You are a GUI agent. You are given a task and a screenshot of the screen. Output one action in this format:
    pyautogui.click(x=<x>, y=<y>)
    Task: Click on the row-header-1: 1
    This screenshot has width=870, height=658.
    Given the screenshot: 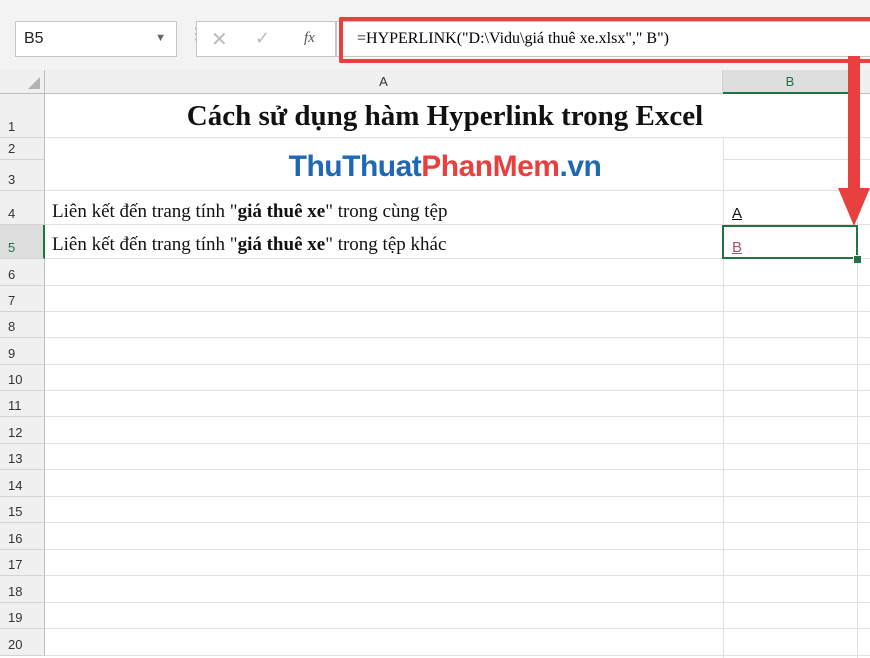 What is the action you would take?
    pyautogui.click(x=22, y=116)
    